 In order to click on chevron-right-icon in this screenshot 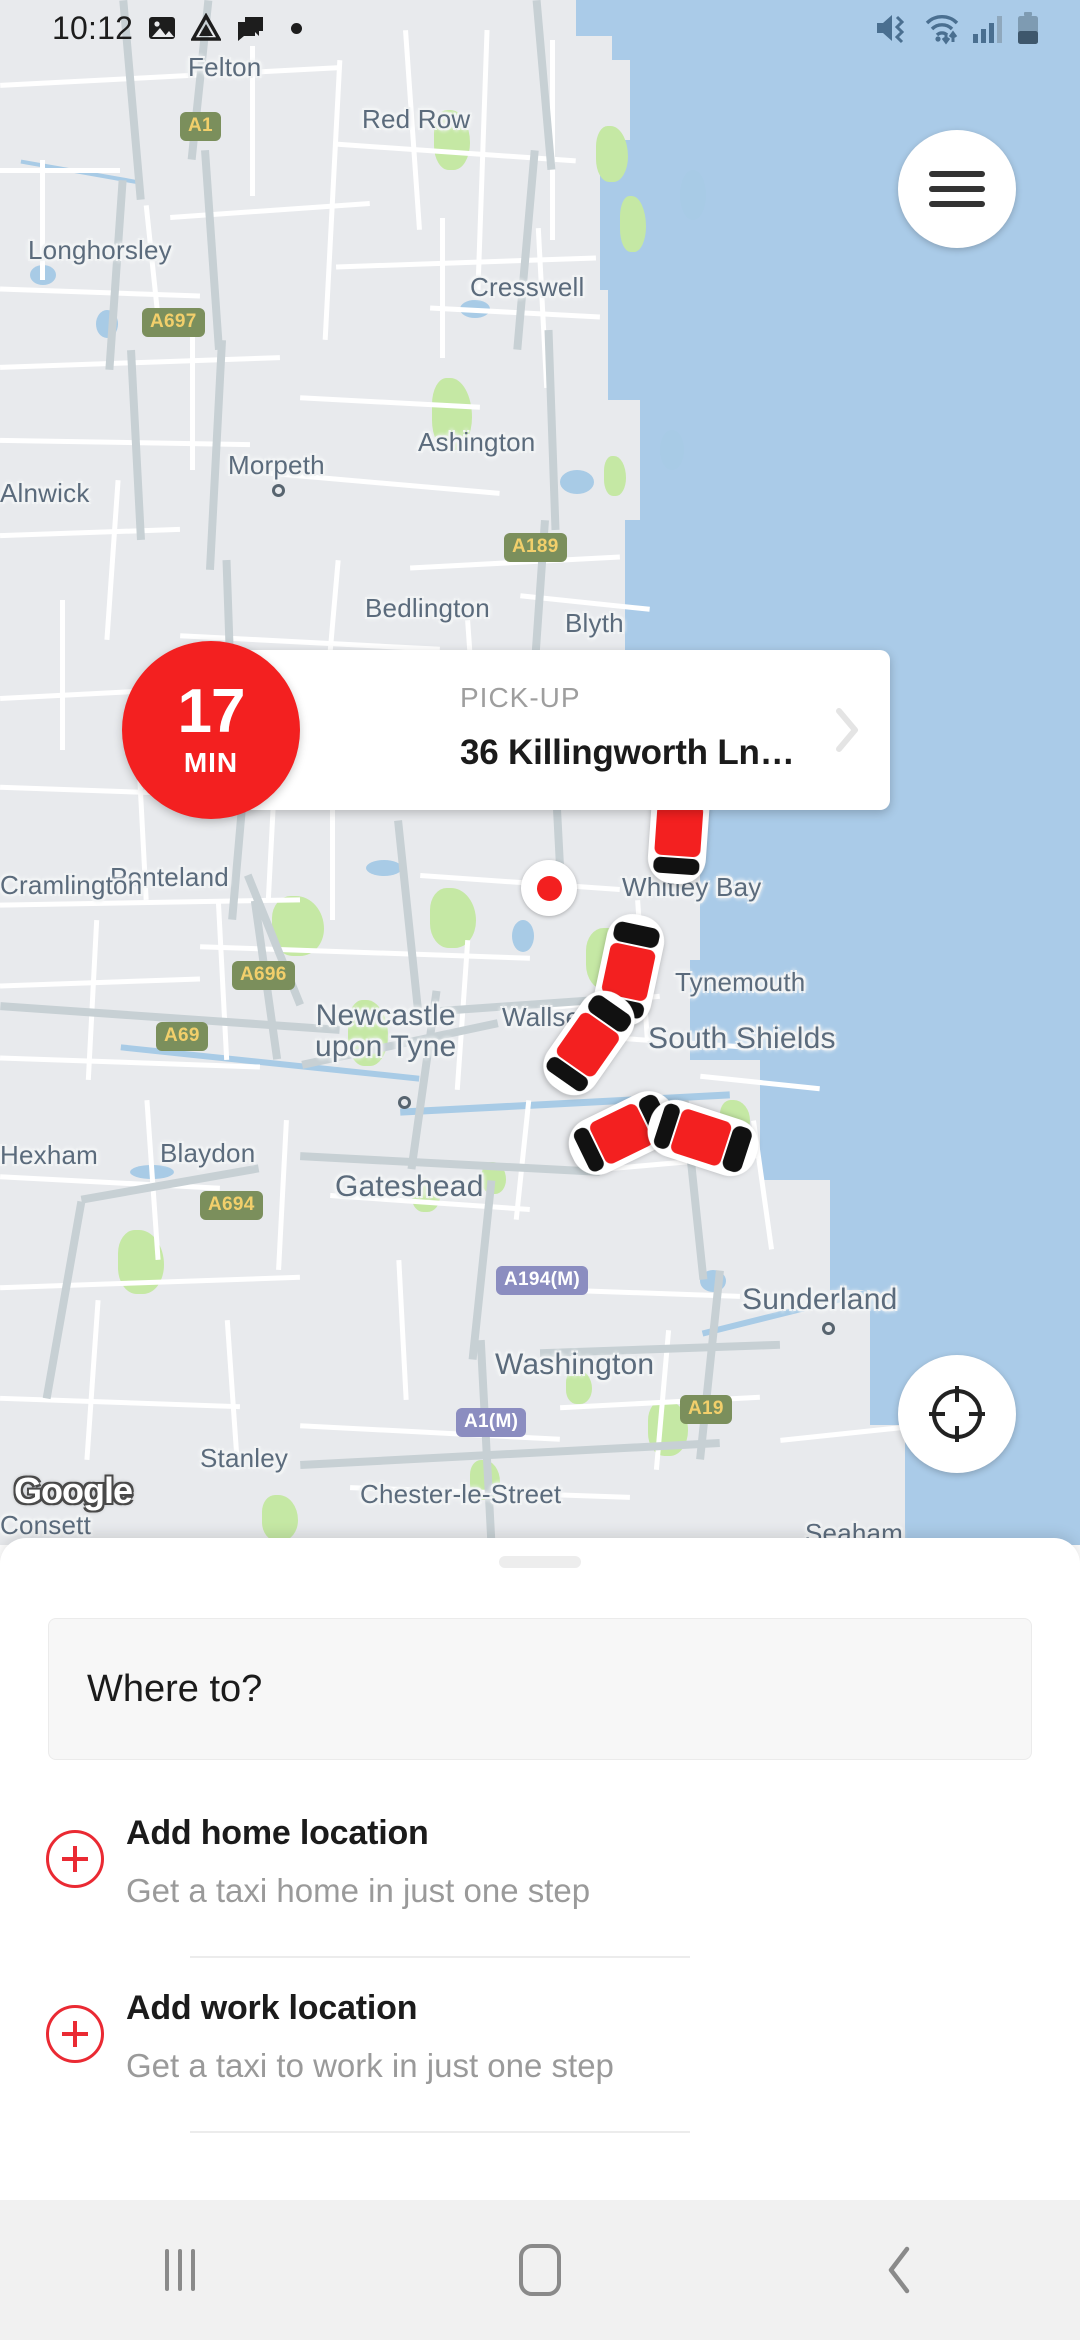, I will do `click(847, 730)`.